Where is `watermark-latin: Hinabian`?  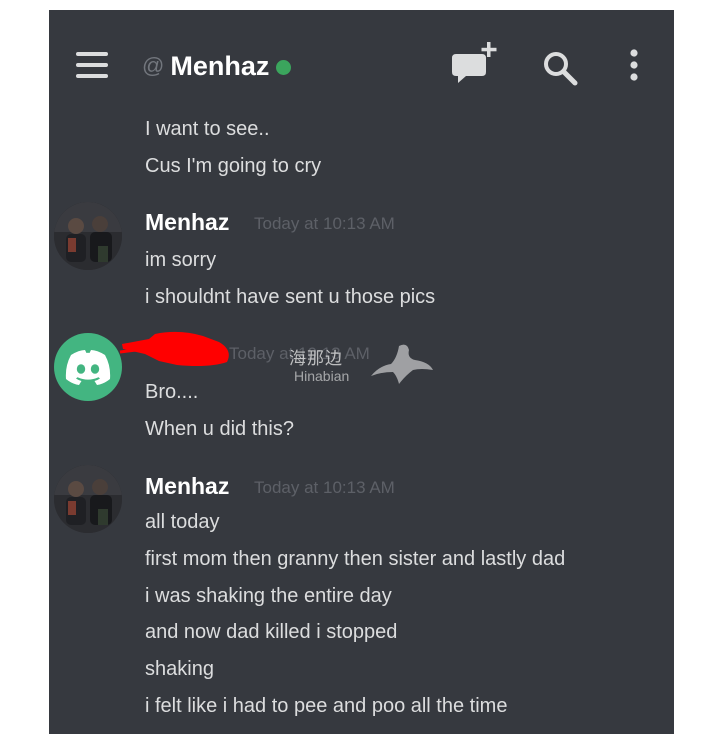
watermark-latin: Hinabian is located at coordinates (322, 376).